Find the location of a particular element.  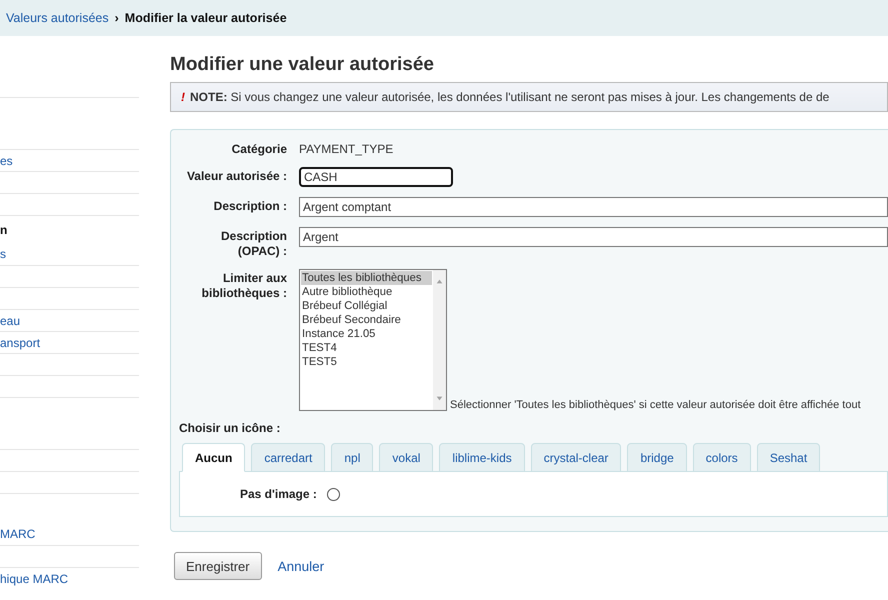

icon-section-label: Choisir un icône : is located at coordinates (230, 428).